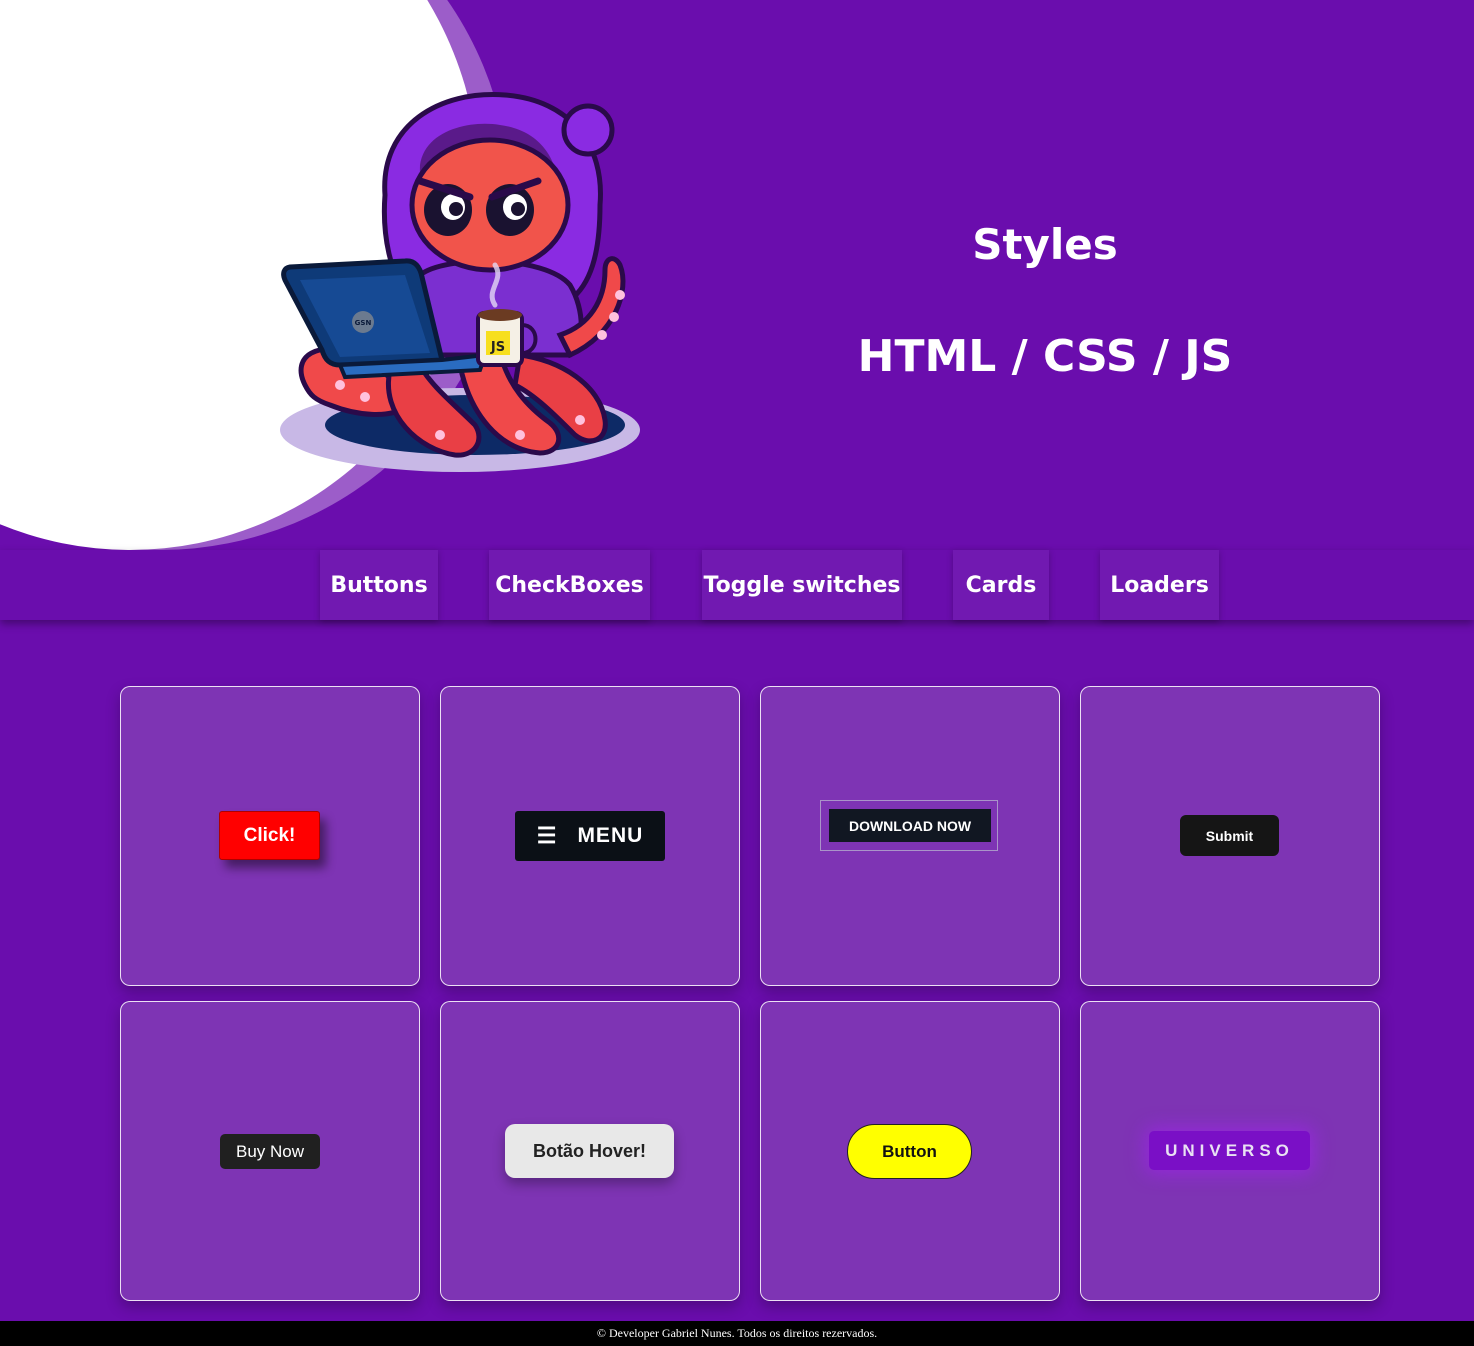  I want to click on download-now-button: DOWNLOAD NOW, so click(910, 825).